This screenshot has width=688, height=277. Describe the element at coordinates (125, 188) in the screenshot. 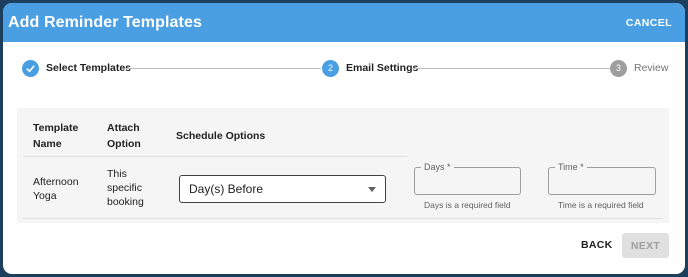

I see `attach-option-cell: This specific booking` at that location.